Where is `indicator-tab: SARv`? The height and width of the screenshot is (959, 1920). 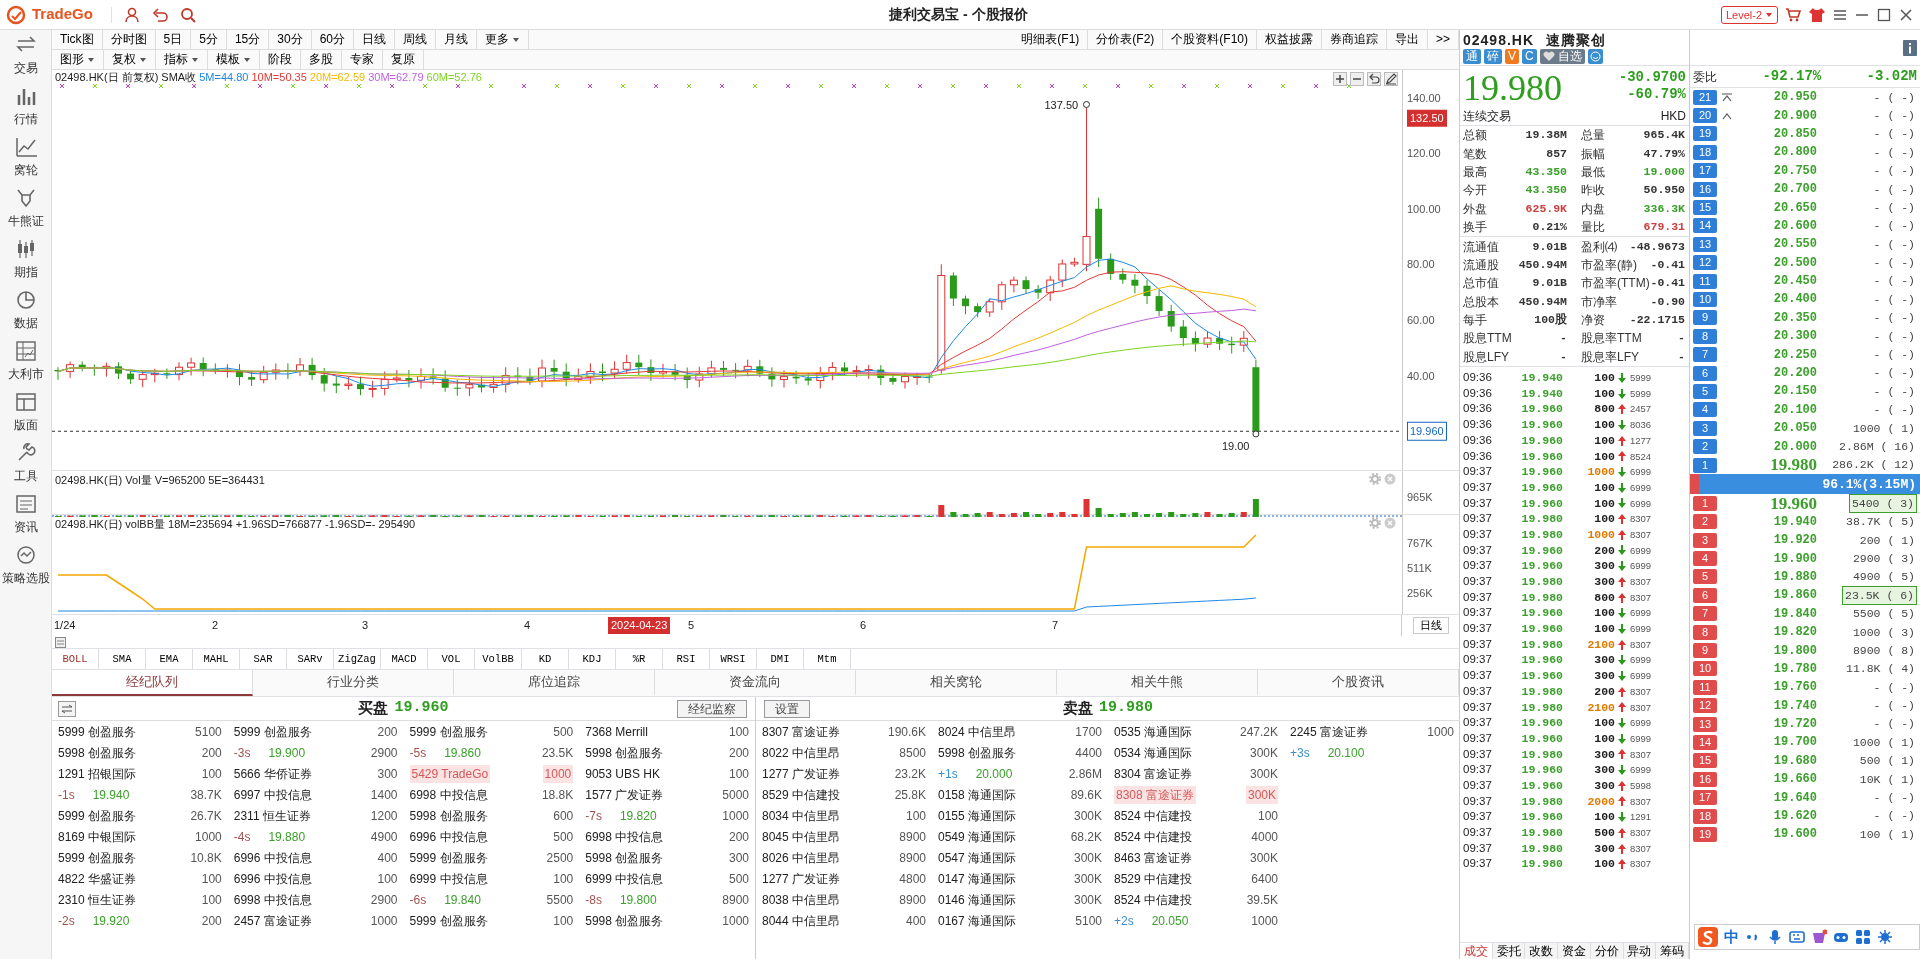
indicator-tab: SARv is located at coordinates (310, 659).